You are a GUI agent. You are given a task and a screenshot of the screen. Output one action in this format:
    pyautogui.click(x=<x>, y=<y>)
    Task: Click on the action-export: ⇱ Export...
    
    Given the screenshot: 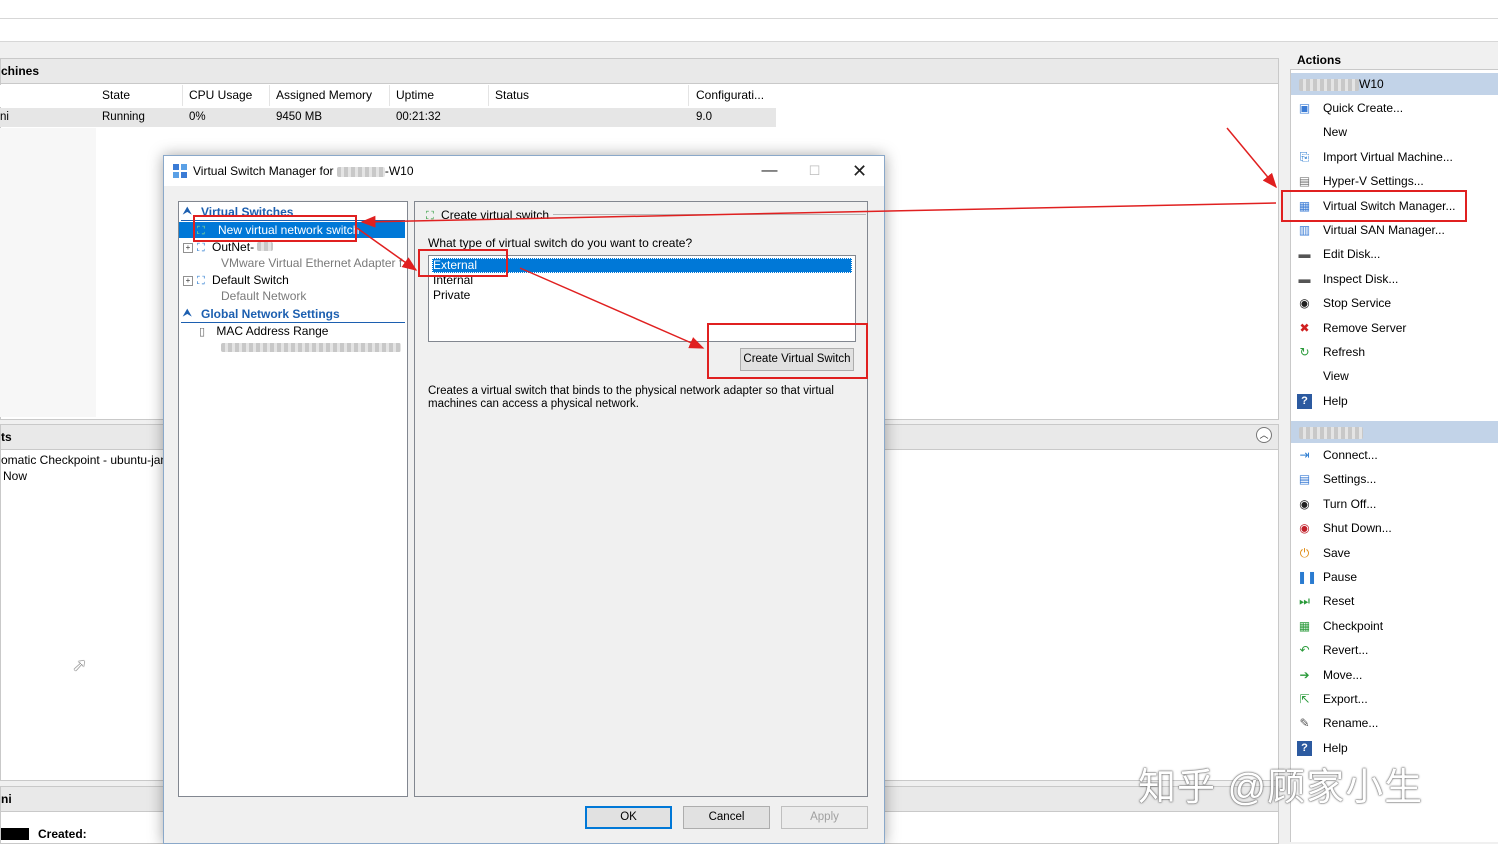 What is the action you would take?
    pyautogui.click(x=1394, y=699)
    